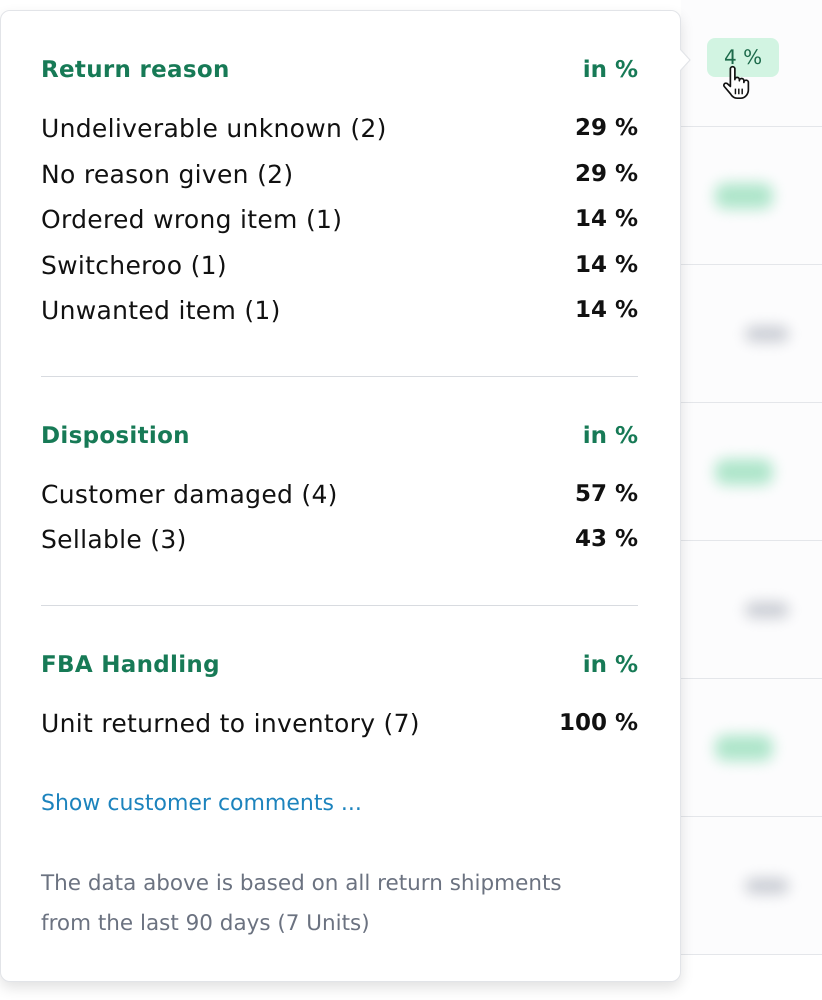 The width and height of the screenshot is (822, 1000). What do you see at coordinates (598, 723) in the screenshot?
I see `percentage-value: 100 %` at bounding box center [598, 723].